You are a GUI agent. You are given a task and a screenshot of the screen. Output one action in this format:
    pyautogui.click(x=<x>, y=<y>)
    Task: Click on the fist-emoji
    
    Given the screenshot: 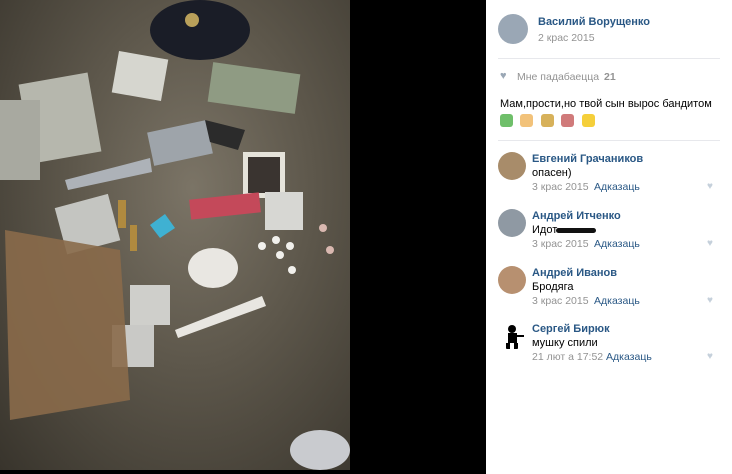 What is the action you would take?
    pyautogui.click(x=527, y=121)
    